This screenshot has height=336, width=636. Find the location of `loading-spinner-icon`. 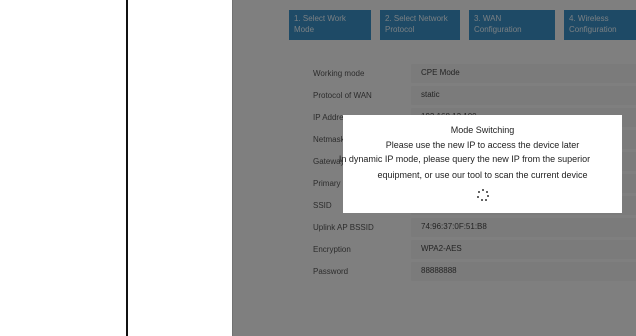

loading-spinner-icon is located at coordinates (482, 195).